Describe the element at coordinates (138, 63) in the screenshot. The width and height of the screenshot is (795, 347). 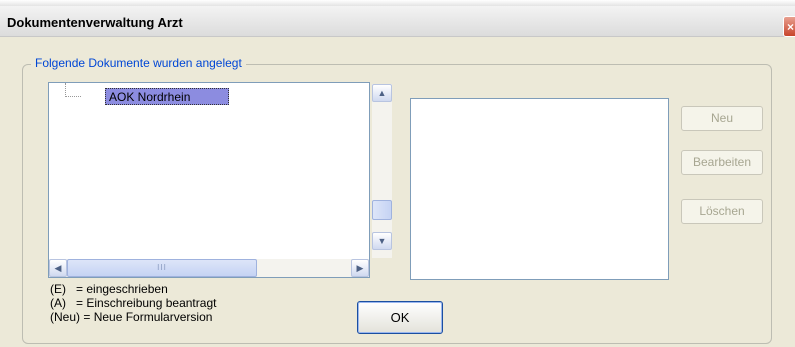
I see `groupbox-label: Folgende Dokumente wurden angelegt` at that location.